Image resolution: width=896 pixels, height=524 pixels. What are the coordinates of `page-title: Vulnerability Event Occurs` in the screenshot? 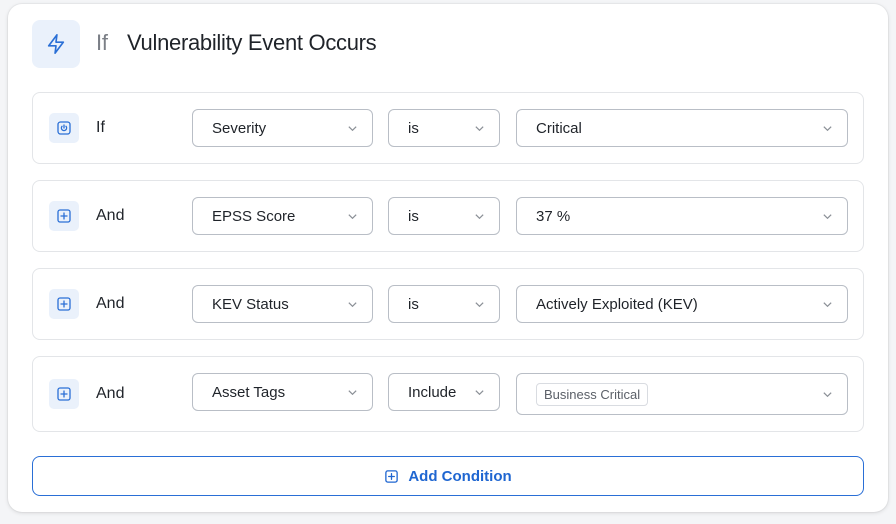 It's located at (252, 42).